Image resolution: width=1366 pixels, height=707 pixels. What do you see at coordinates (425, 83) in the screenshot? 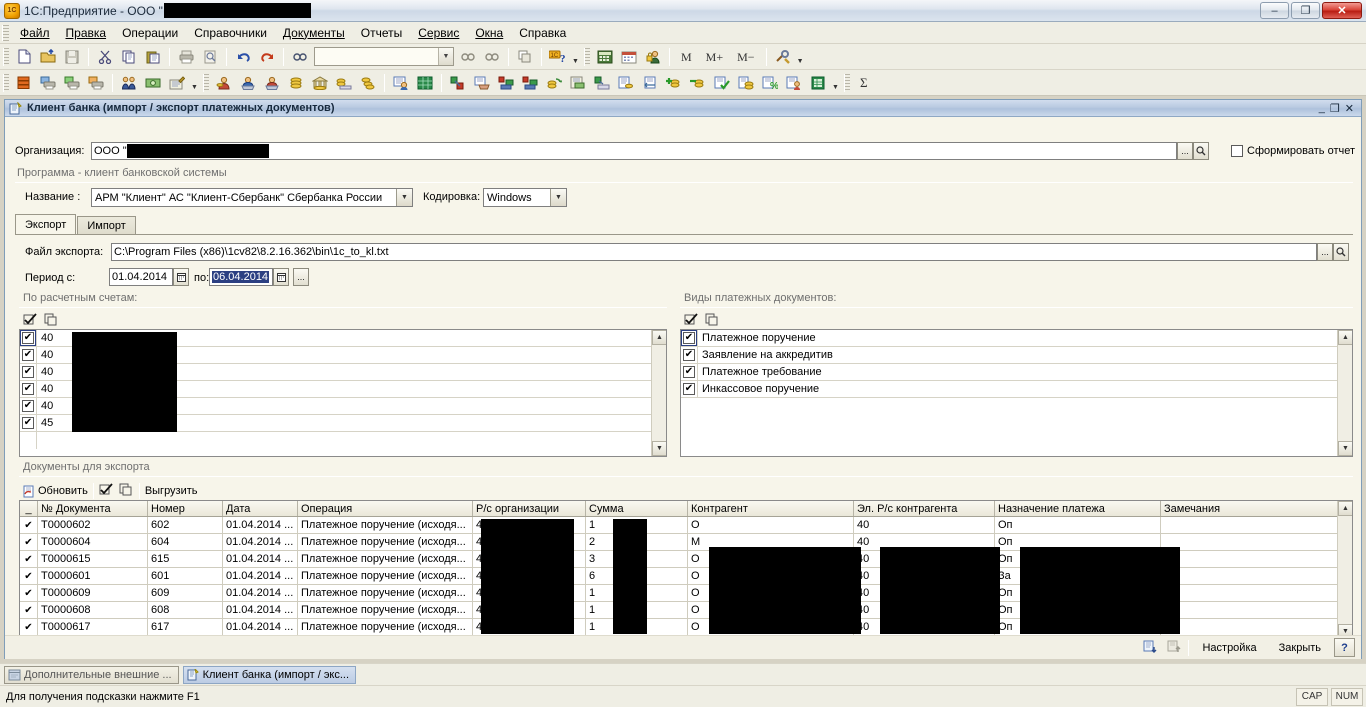
I see `green-table-icon` at bounding box center [425, 83].